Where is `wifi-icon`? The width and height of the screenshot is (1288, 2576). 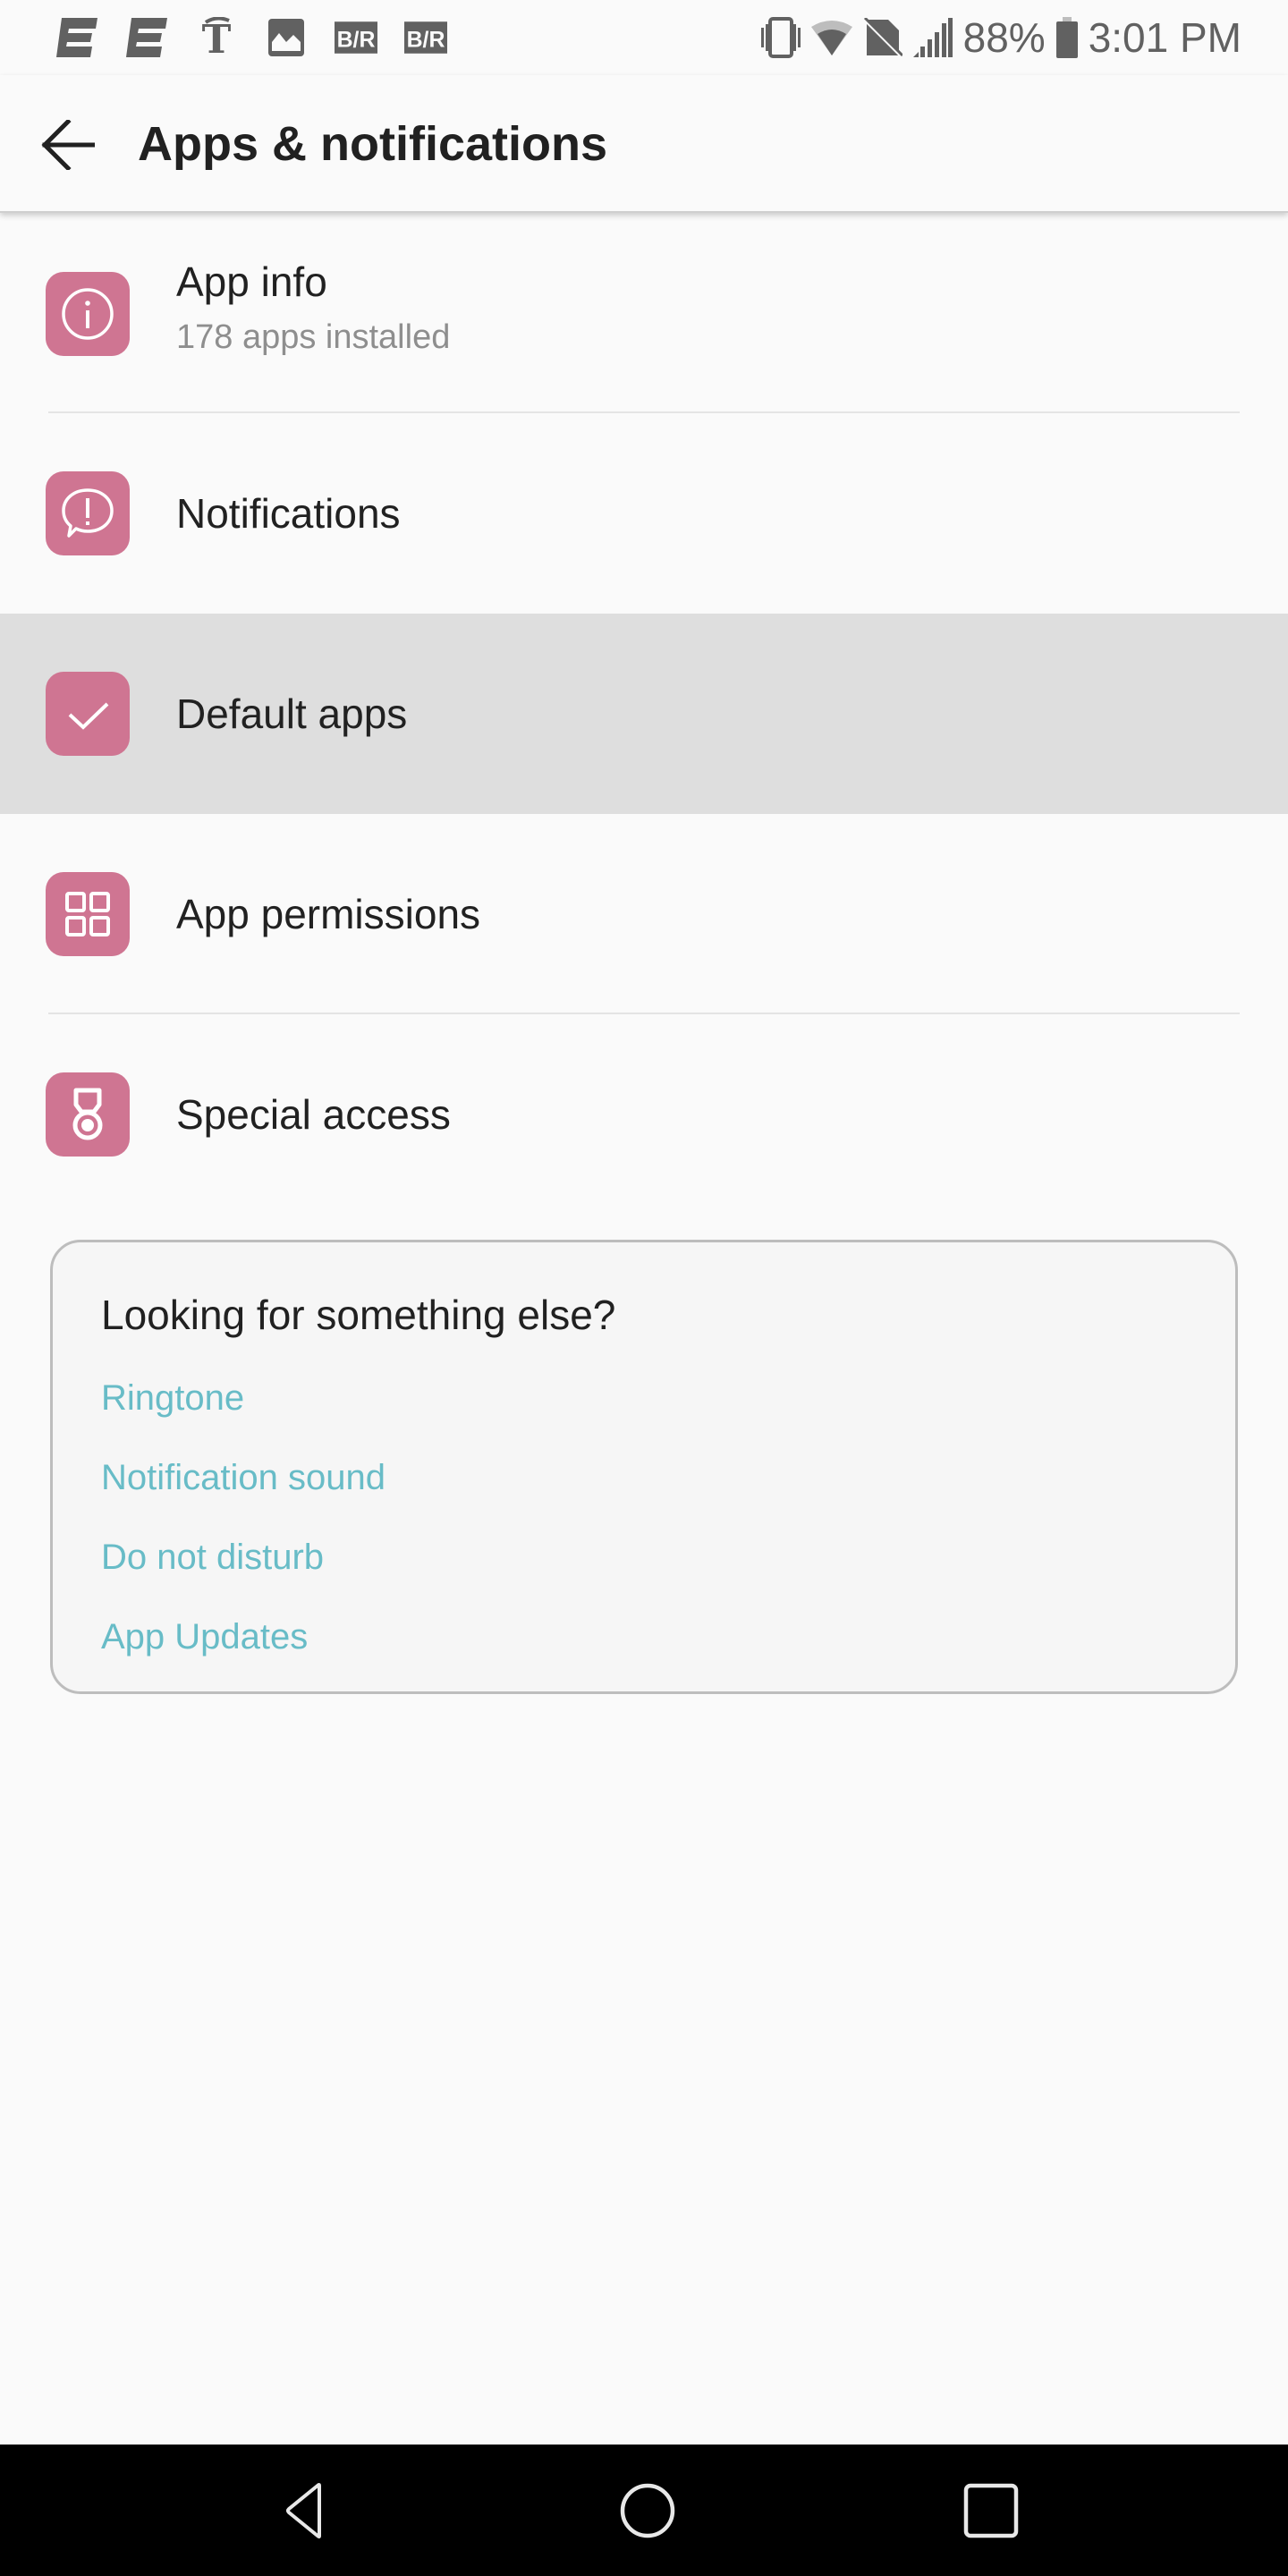 wifi-icon is located at coordinates (831, 37).